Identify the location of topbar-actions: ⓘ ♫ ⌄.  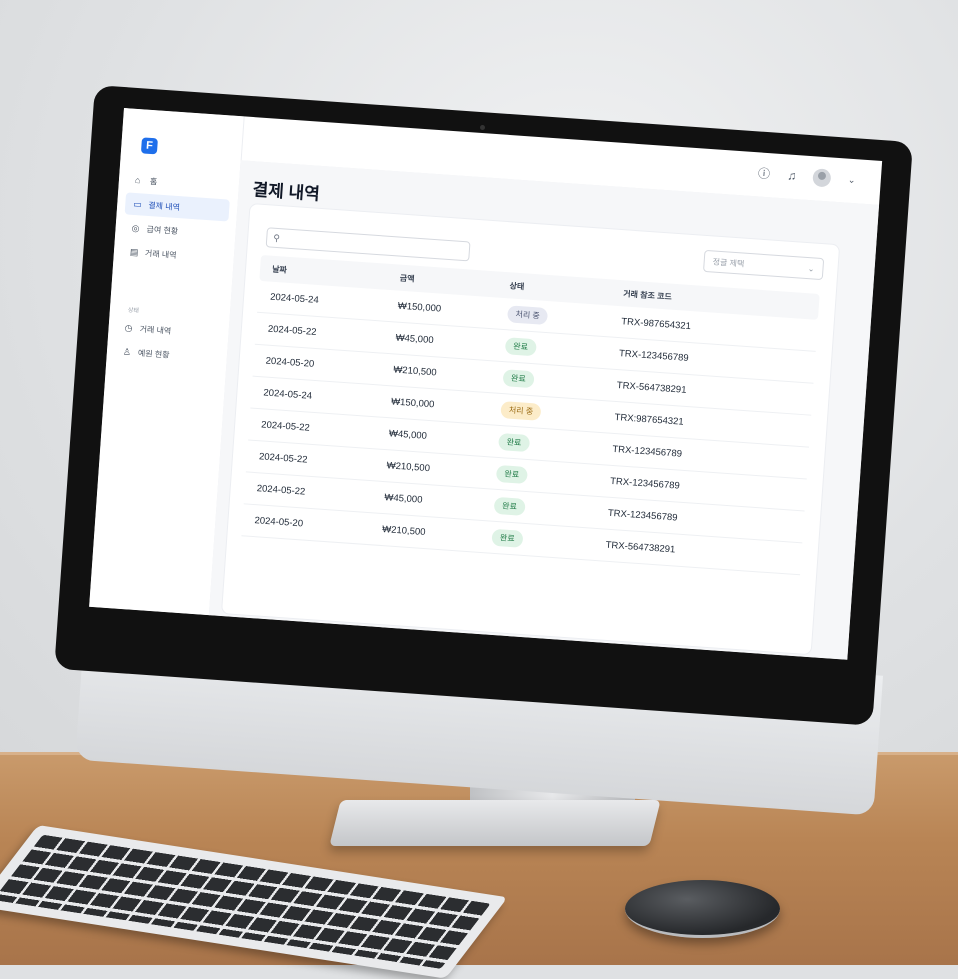
(807, 176).